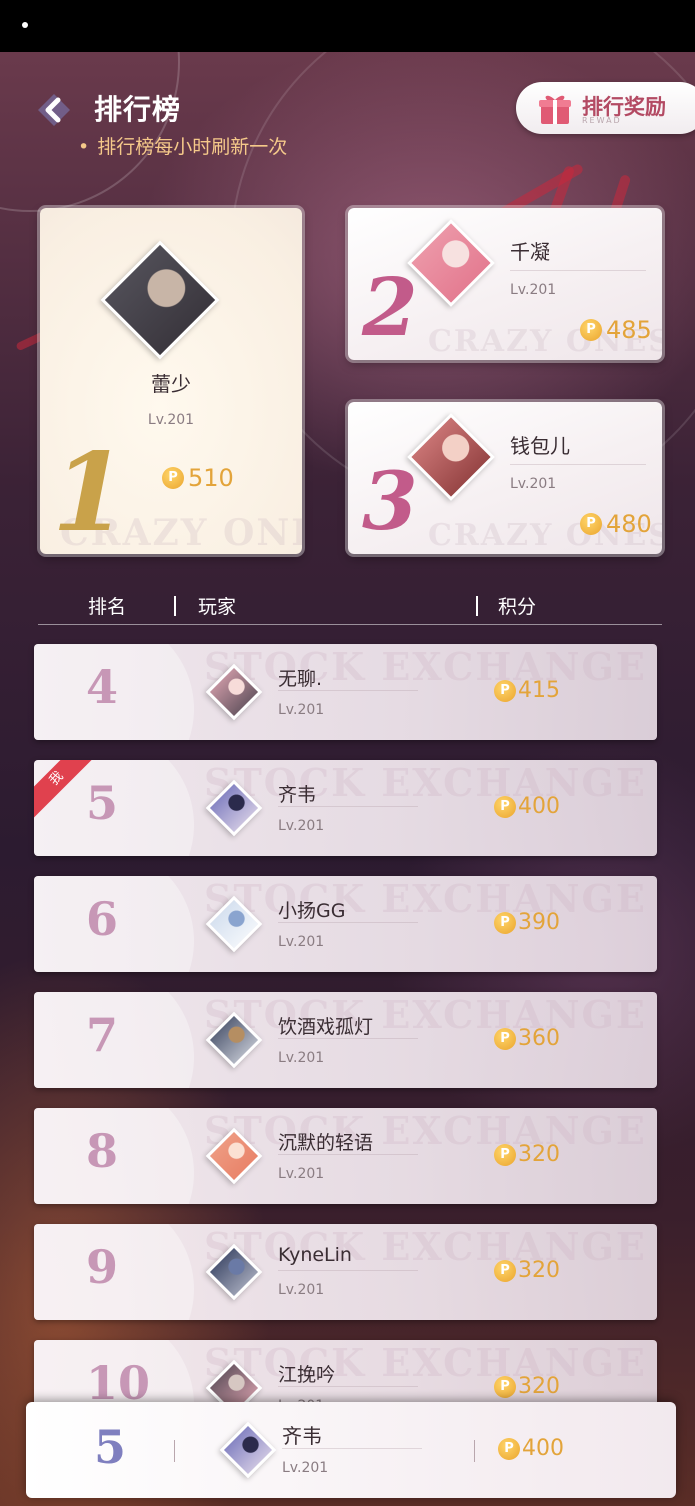 Image resolution: width=695 pixels, height=1506 pixels. I want to click on page-title: 排行榜, so click(138, 109).